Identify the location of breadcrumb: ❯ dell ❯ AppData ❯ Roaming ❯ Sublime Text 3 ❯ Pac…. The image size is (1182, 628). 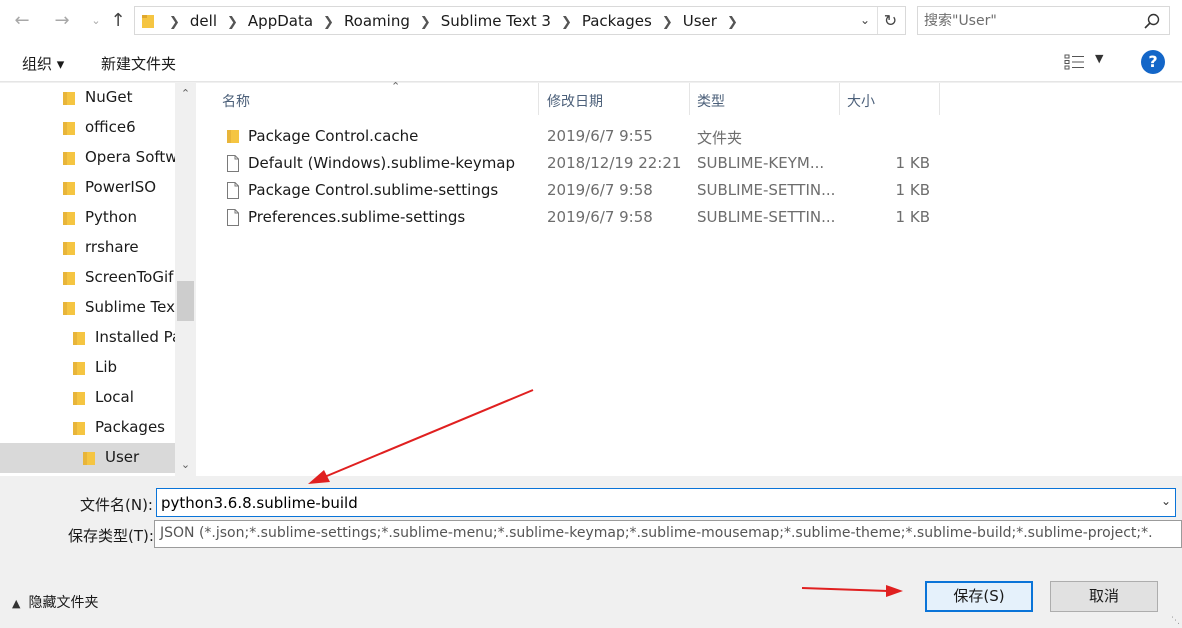
(444, 20).